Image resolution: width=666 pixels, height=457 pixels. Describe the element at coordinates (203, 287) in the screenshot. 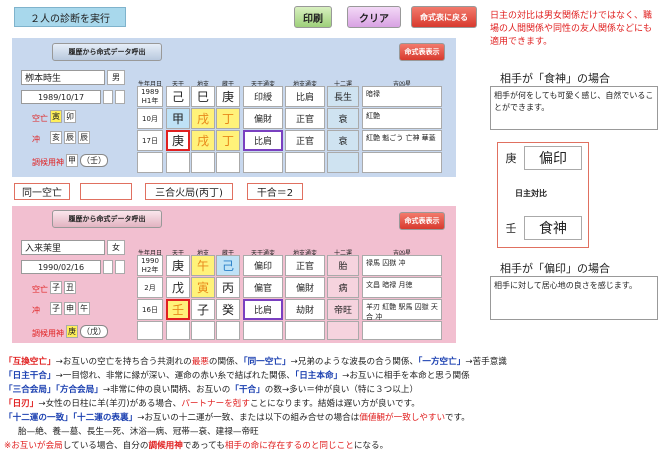

I see `p2-r2-chishi: 寅` at that location.